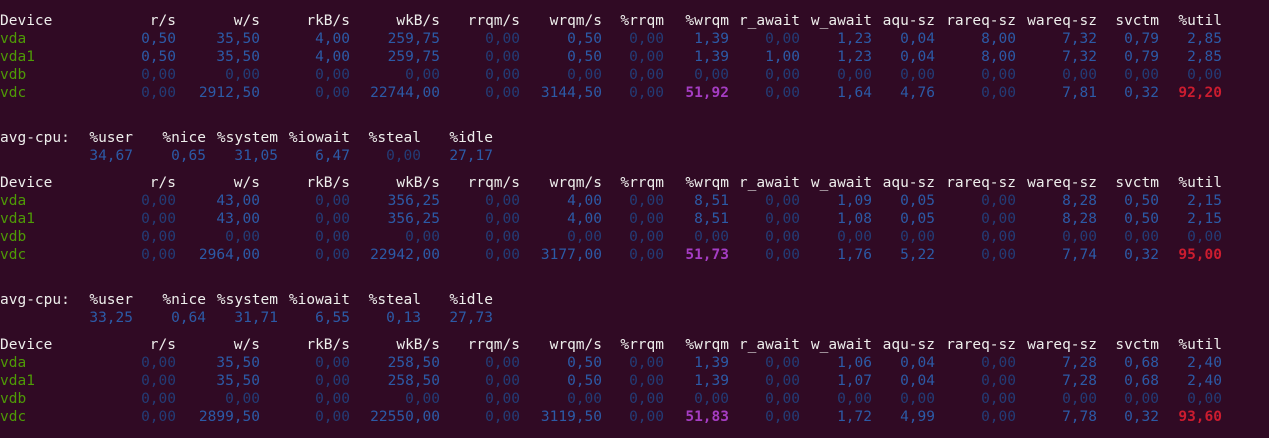 The width and height of the screenshot is (1269, 438). I want to click on value-aqu-sz: 4,76, so click(917, 93).